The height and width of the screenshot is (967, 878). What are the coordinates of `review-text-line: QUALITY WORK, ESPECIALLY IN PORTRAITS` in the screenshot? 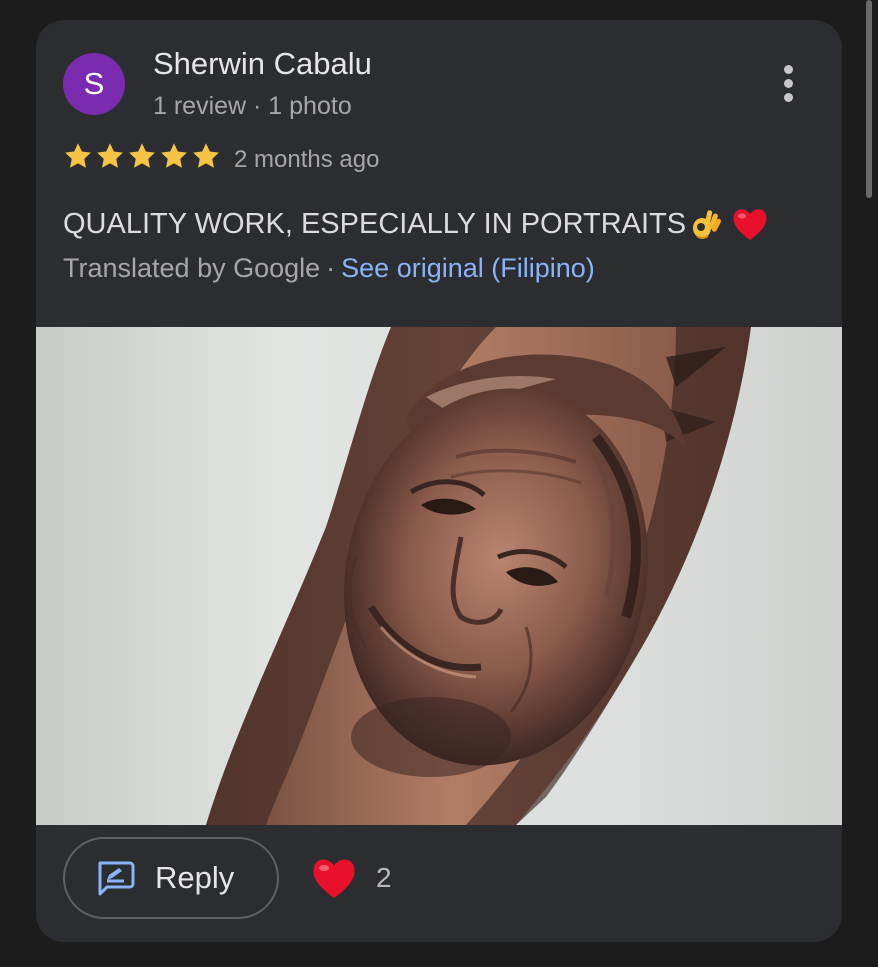 It's located at (416, 224).